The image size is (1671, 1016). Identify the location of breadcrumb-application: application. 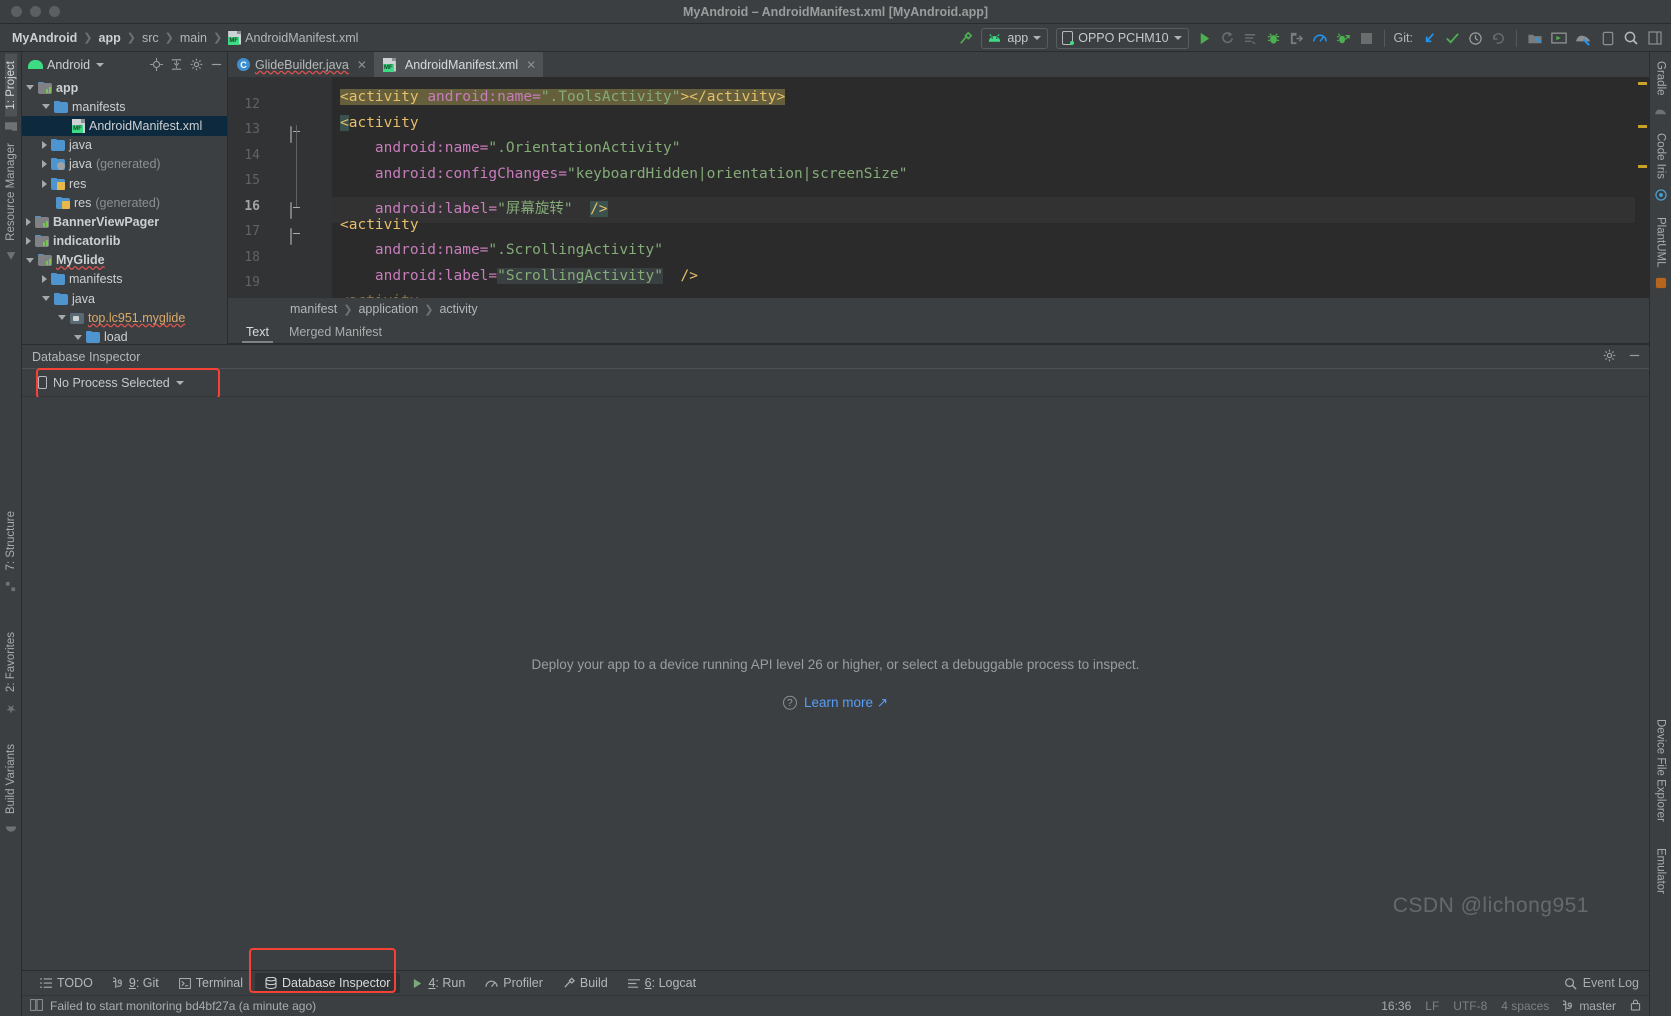
(388, 309).